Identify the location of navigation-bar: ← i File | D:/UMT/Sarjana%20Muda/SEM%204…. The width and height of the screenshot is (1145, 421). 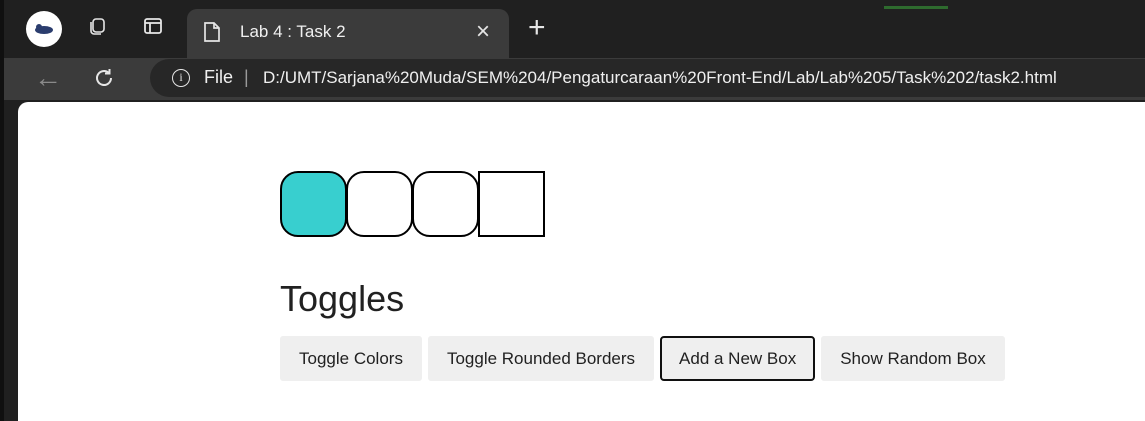
(574, 79).